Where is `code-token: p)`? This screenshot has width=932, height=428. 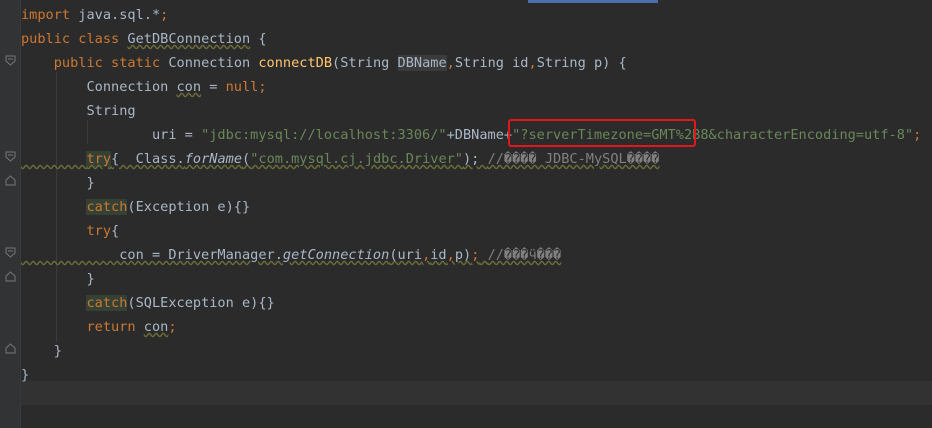 code-token: p) is located at coordinates (463, 255).